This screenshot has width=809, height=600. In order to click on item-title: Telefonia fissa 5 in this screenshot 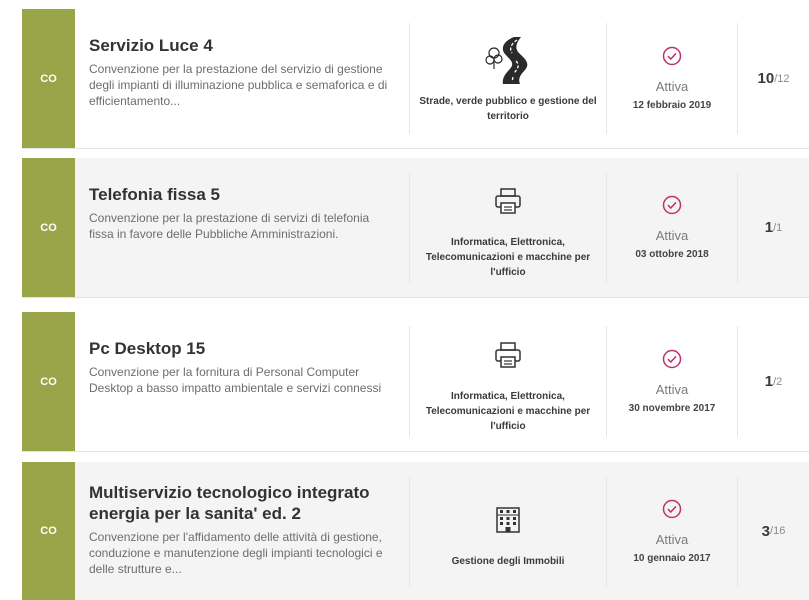, I will do `click(243, 194)`.